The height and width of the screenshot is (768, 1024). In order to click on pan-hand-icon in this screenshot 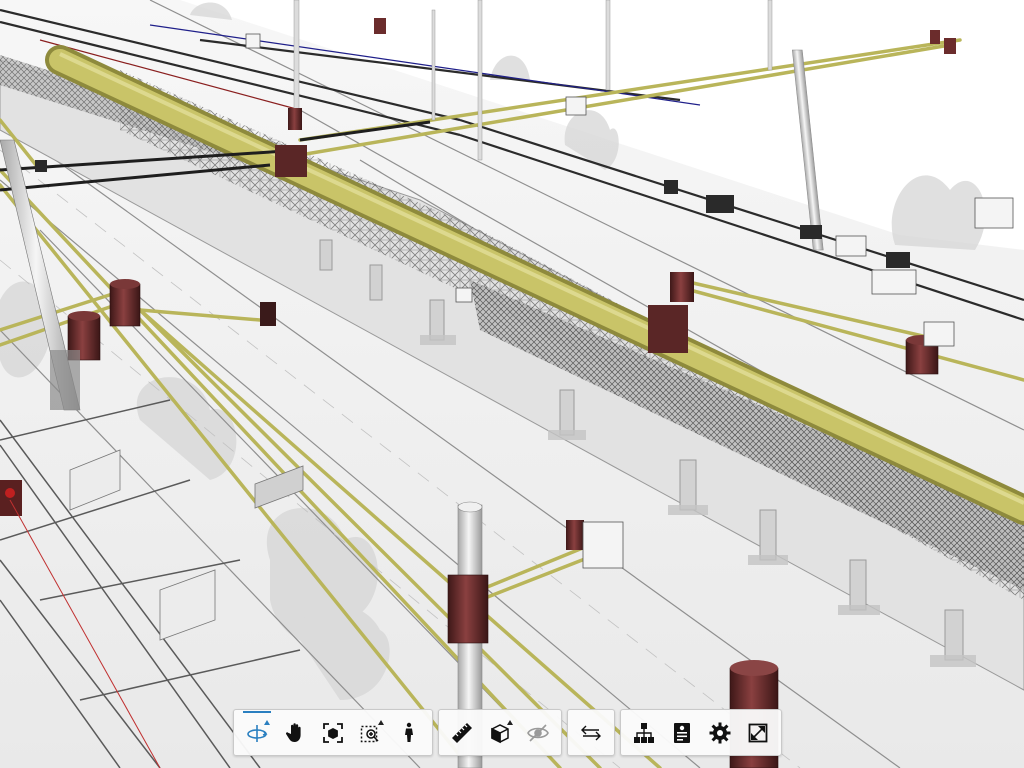, I will do `click(293, 732)`.